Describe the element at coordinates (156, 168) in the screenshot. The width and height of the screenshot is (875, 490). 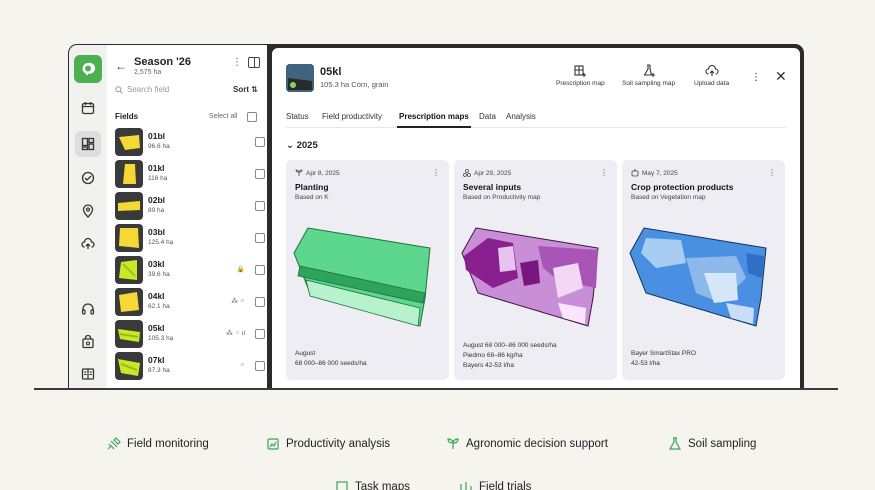
I see `field-name: 01kl` at that location.